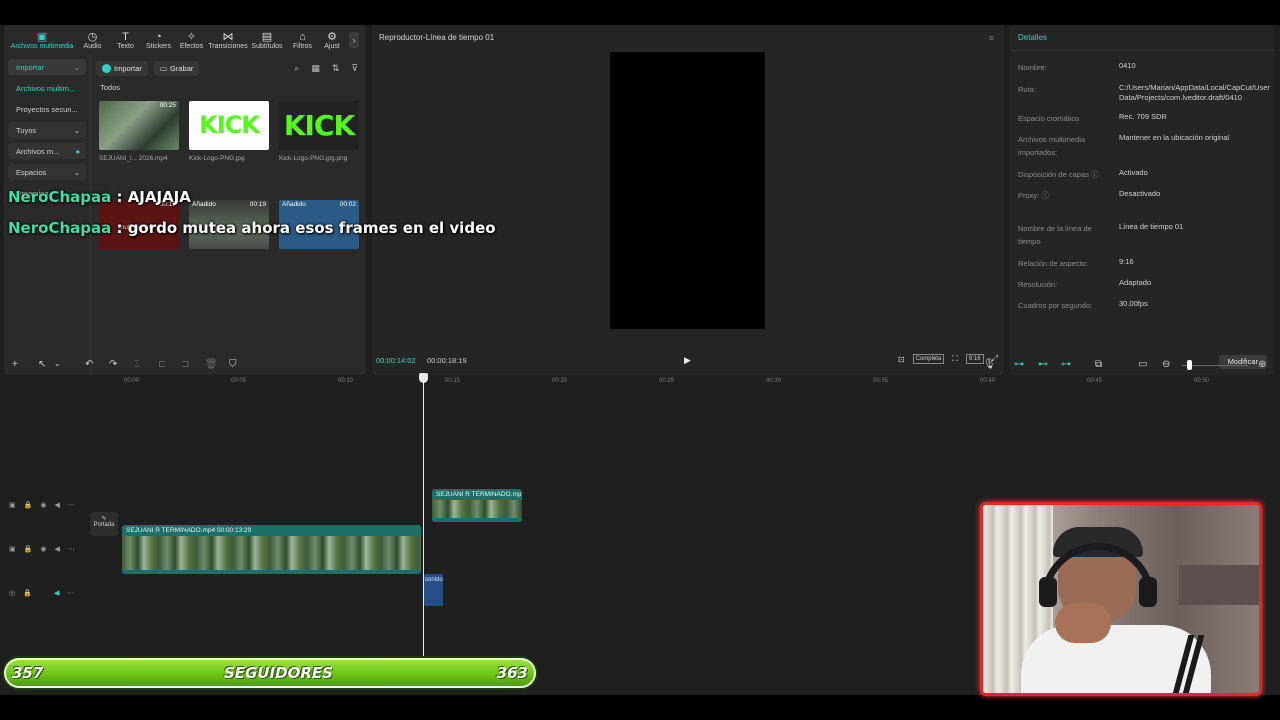  Describe the element at coordinates (158, 37) in the screenshot. I see `sticker-icon: ◔` at that location.